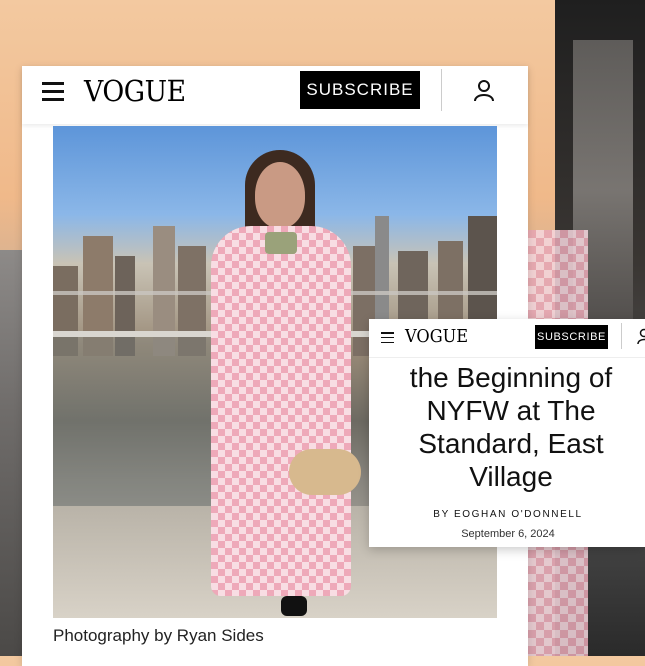 The image size is (645, 666). What do you see at coordinates (275, 95) in the screenshot?
I see `main-header: VOGUE SUBSCRIBE` at bounding box center [275, 95].